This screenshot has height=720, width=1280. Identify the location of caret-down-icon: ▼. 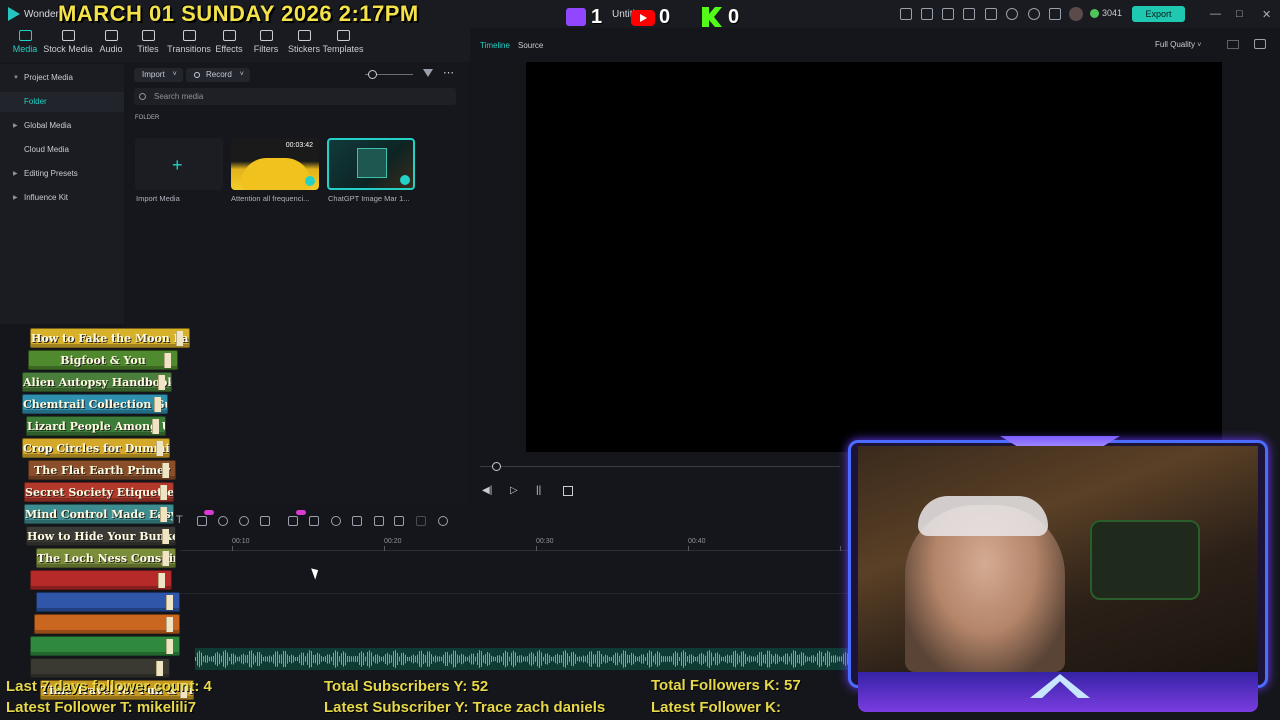
(16, 78).